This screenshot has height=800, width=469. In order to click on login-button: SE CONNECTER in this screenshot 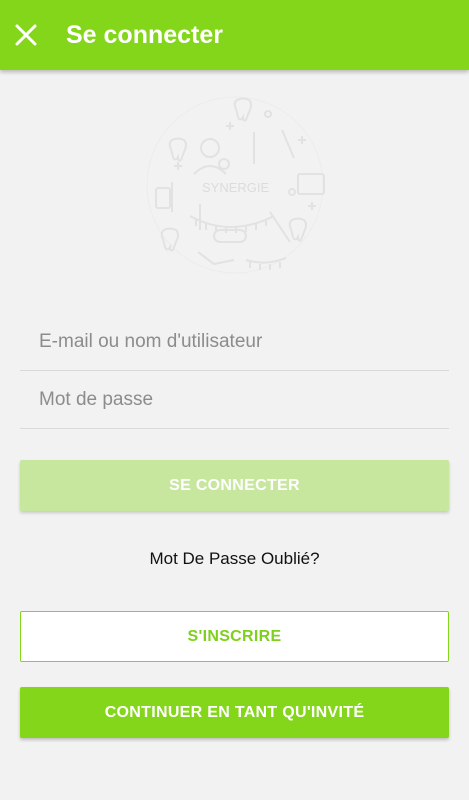, I will do `click(234, 485)`.